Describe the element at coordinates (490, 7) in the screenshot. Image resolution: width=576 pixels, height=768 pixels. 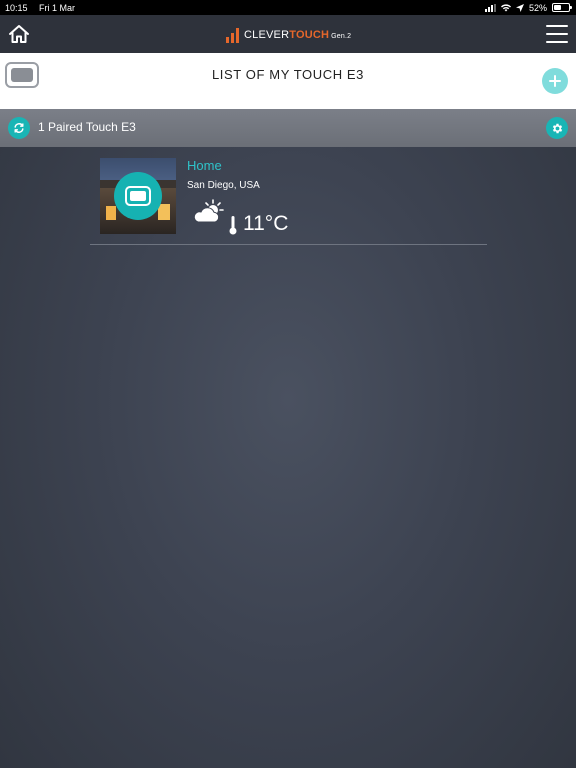
I see `cellular-signal-icon` at that location.